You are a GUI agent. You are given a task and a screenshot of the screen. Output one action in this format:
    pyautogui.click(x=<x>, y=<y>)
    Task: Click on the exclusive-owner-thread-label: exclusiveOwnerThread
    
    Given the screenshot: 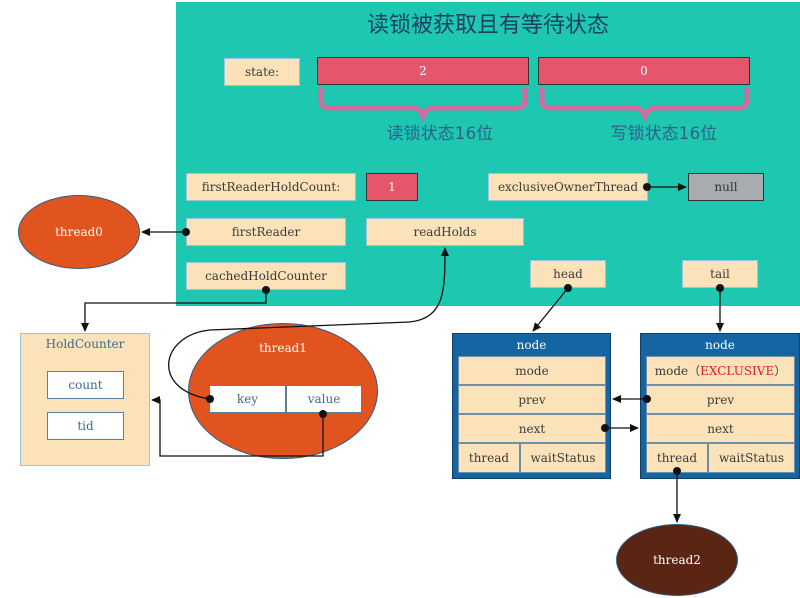 What is the action you would take?
    pyautogui.click(x=568, y=187)
    